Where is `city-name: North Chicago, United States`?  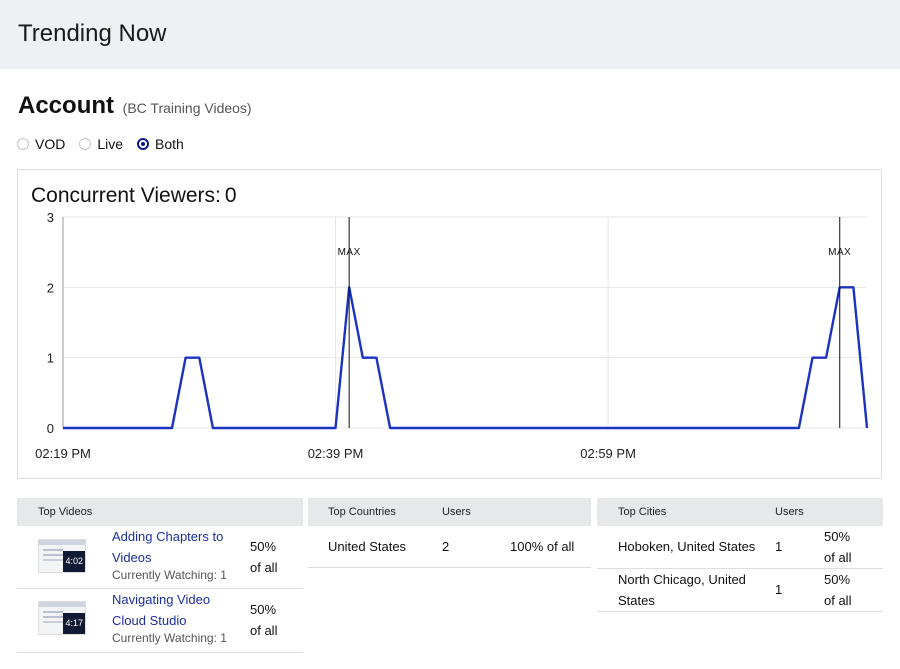 city-name: North Chicago, United States is located at coordinates (682, 590).